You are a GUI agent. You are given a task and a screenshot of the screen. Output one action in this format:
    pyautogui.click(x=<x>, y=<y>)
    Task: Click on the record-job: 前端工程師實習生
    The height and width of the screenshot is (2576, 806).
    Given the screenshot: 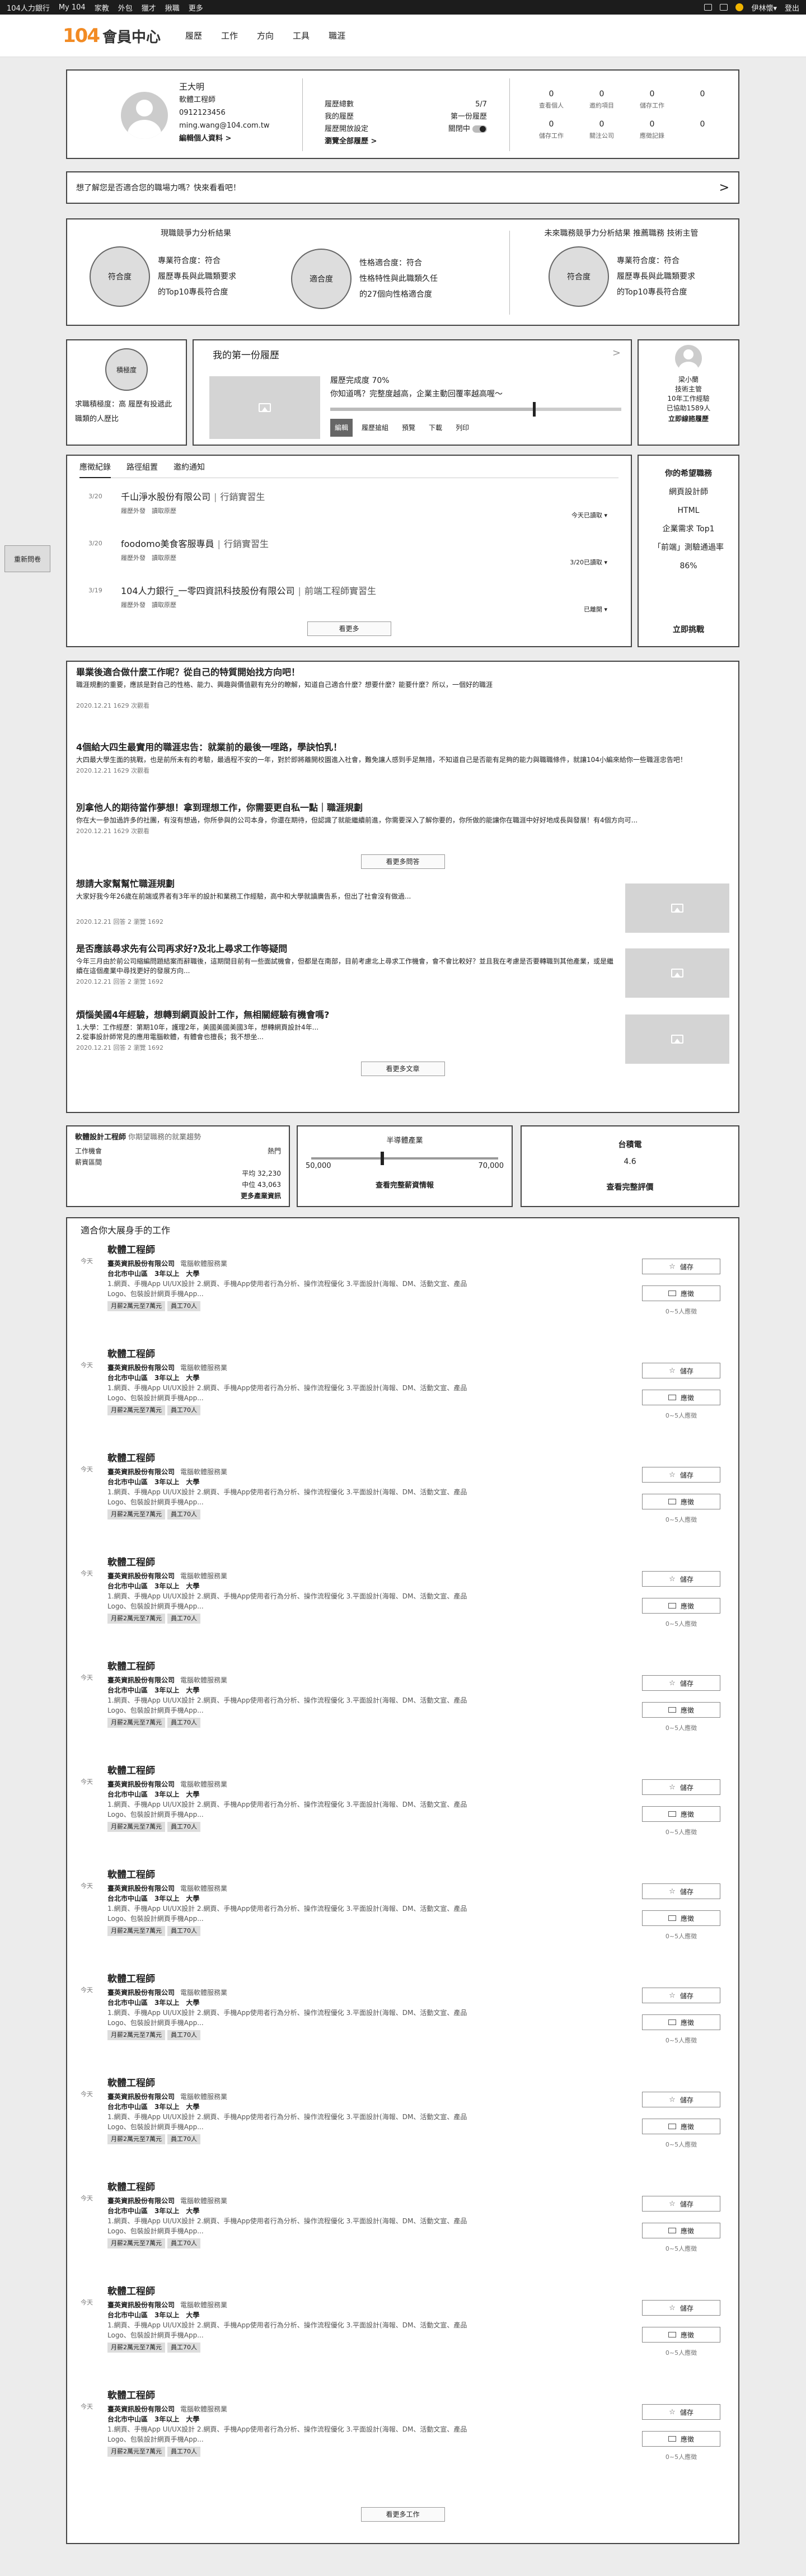 What is the action you would take?
    pyautogui.click(x=340, y=591)
    